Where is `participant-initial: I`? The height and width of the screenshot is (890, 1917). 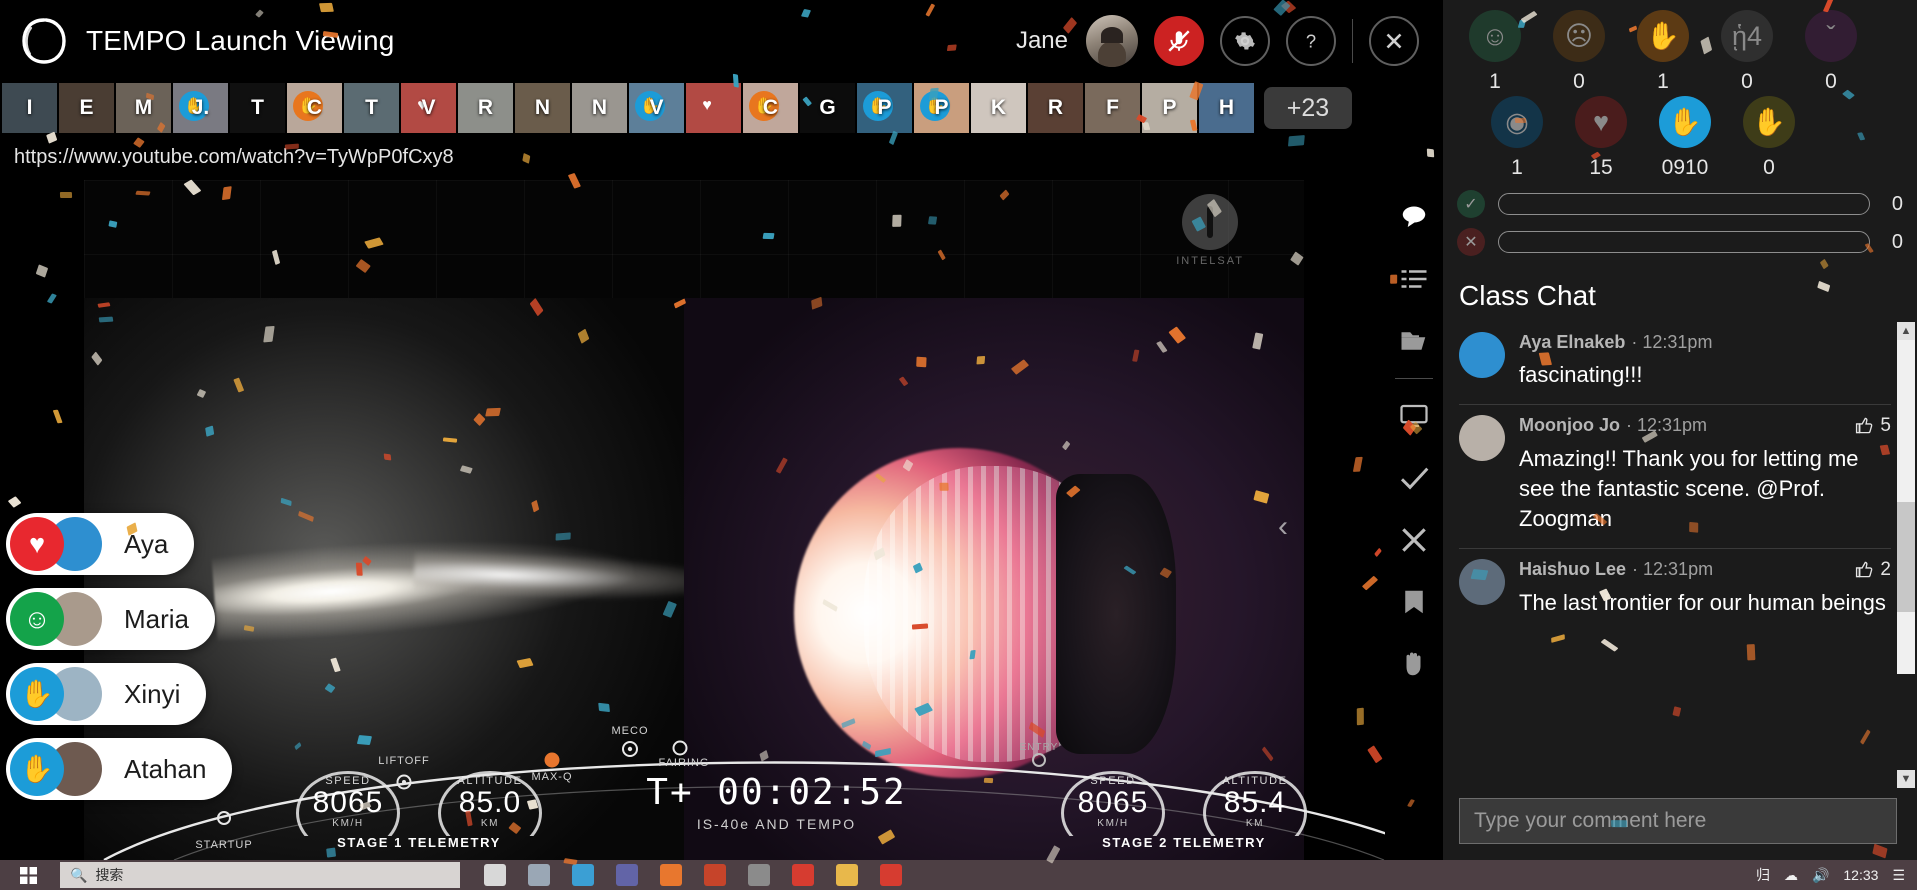
participant-initial: I is located at coordinates (29, 107).